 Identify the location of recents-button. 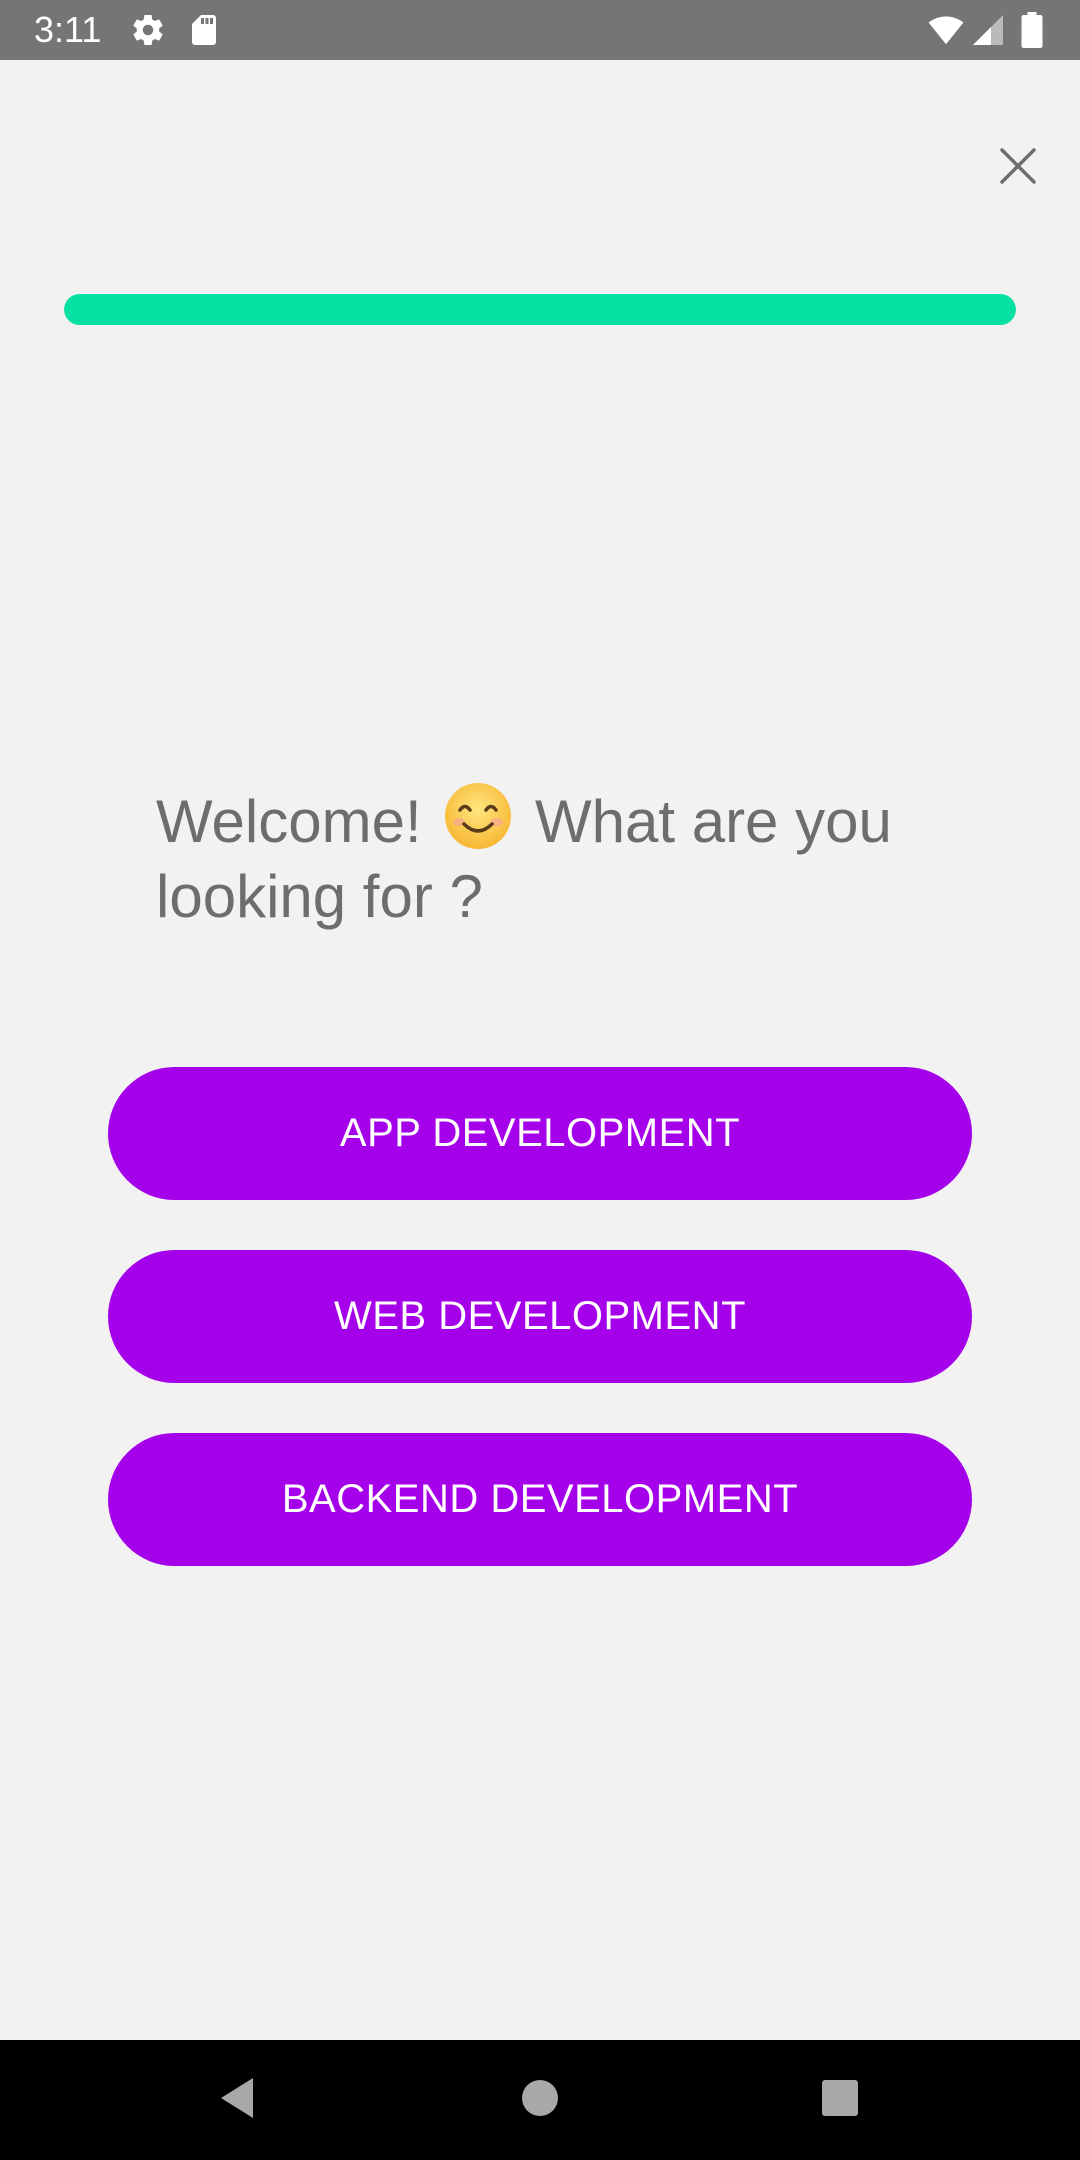
(840, 2100).